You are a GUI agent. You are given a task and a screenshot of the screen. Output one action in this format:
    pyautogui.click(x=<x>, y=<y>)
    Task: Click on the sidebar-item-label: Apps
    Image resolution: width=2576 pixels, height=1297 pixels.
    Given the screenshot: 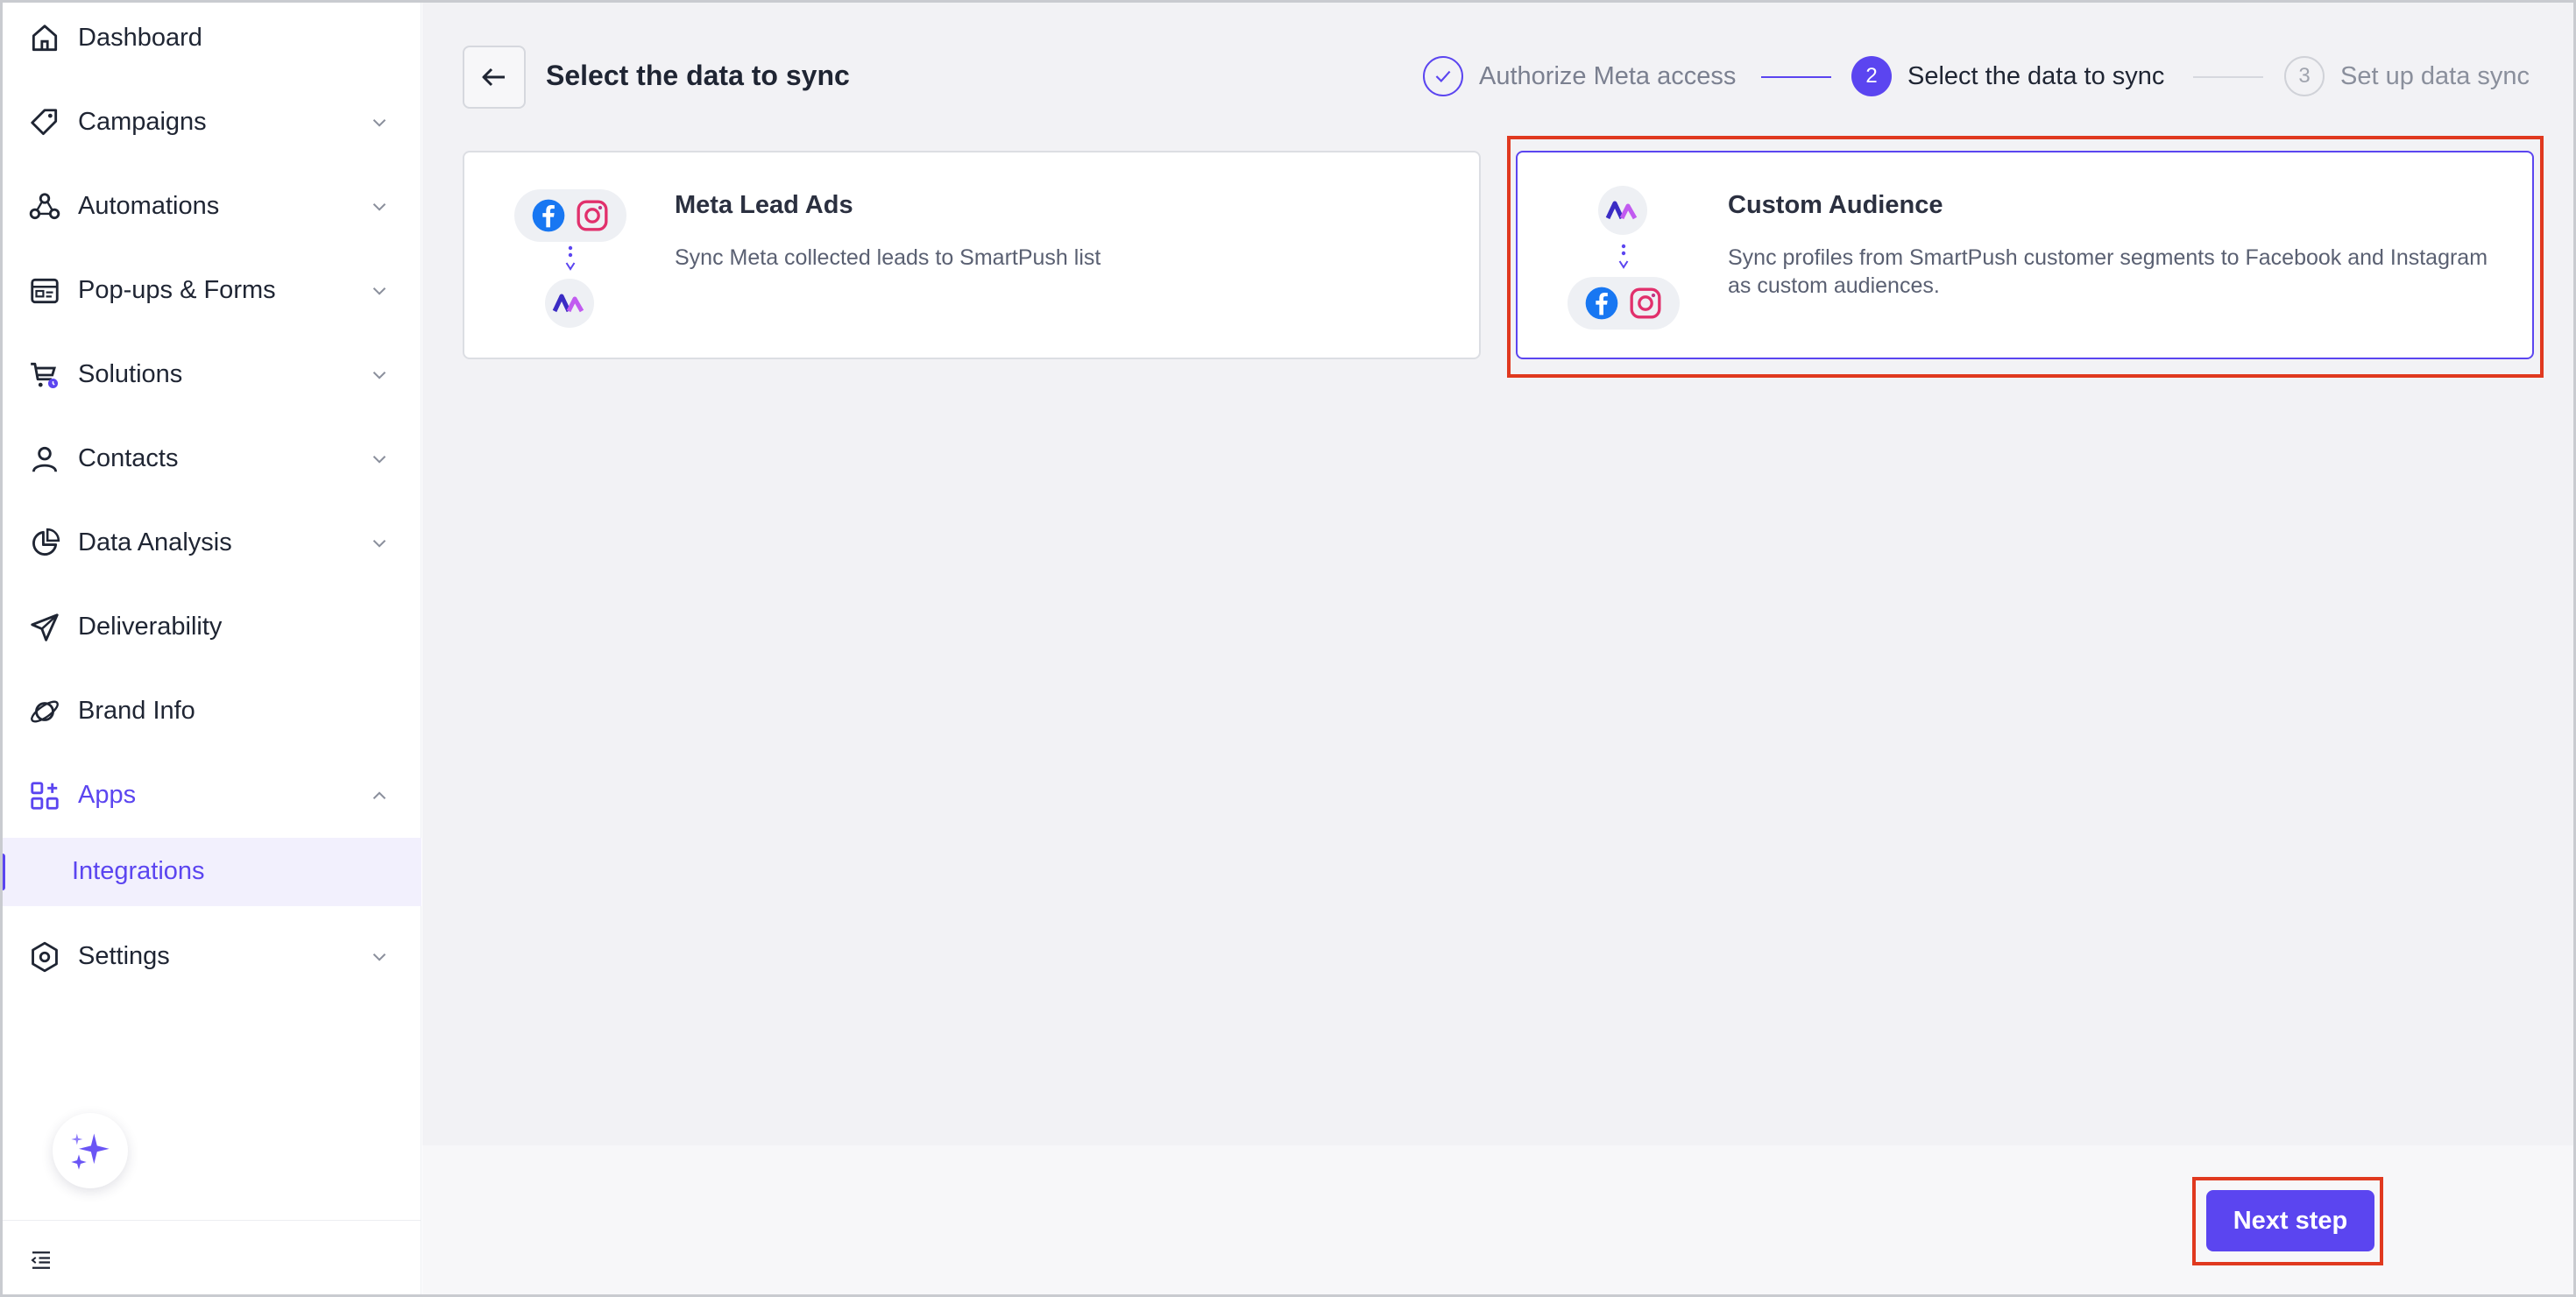 What is the action you would take?
    pyautogui.click(x=107, y=794)
    